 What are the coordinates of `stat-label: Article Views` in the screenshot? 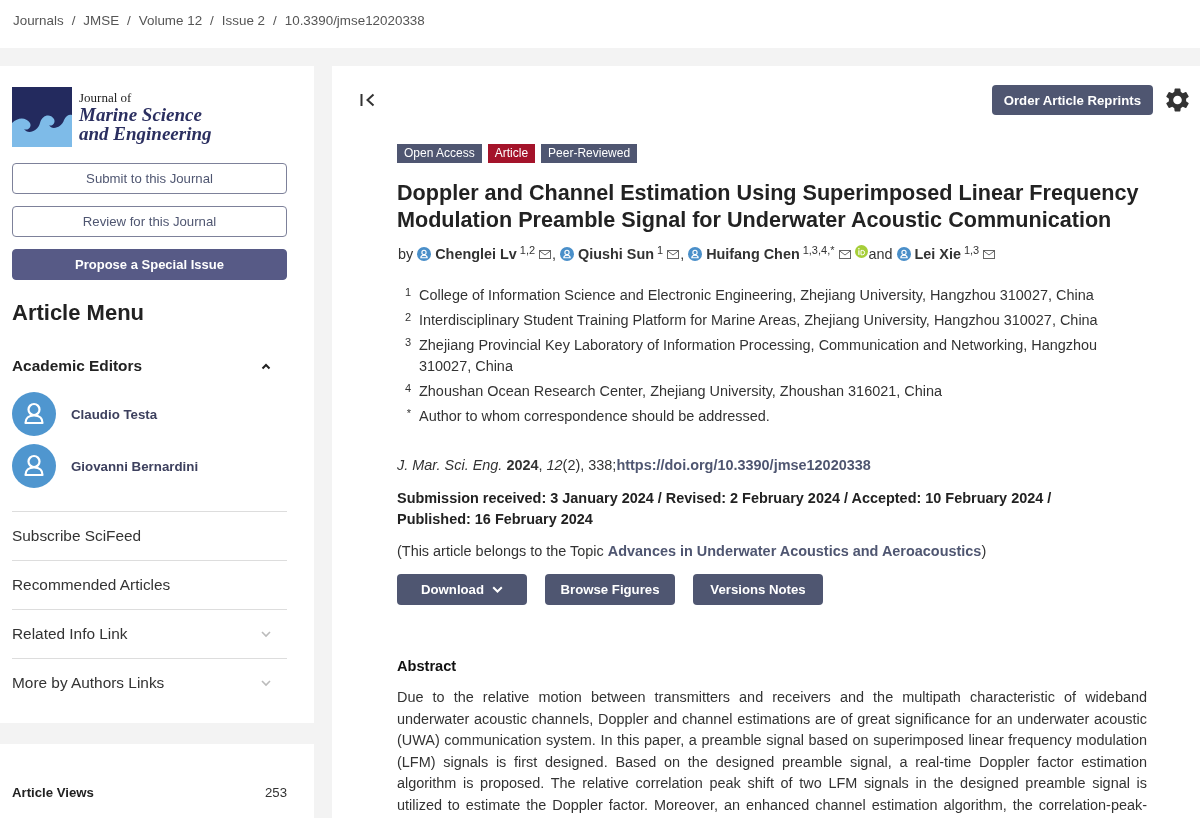 It's located at (53, 793).